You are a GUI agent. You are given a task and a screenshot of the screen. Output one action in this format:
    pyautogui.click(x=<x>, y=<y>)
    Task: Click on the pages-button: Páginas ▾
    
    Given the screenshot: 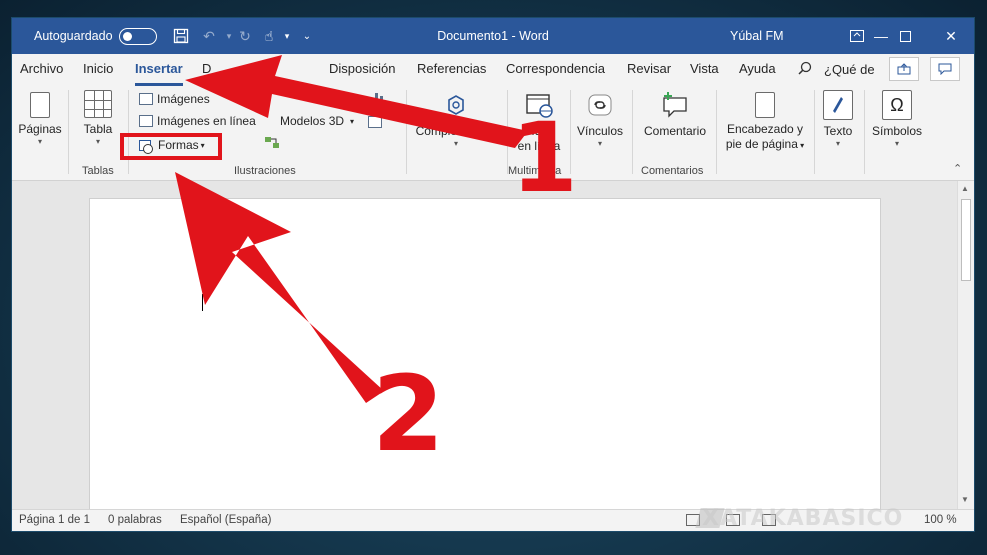 What is the action you would take?
    pyautogui.click(x=40, y=118)
    